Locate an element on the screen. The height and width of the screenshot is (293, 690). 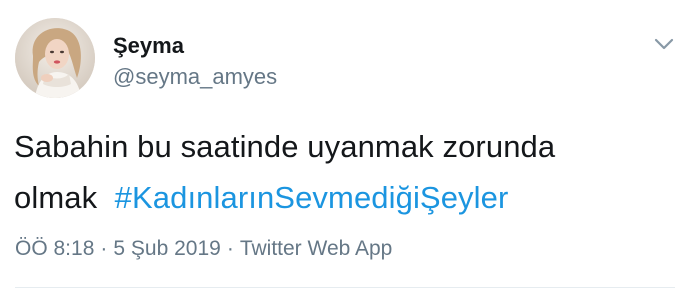
tweet-date: 5 Şub 2019 is located at coordinates (166, 248).